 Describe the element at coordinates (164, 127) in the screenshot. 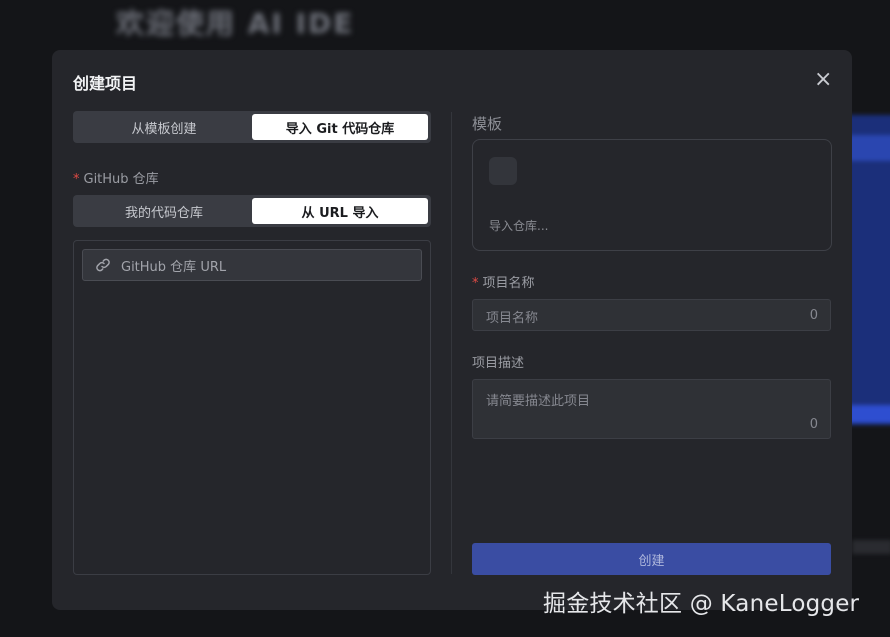

I see `tab-from-template: 从模板创建` at that location.